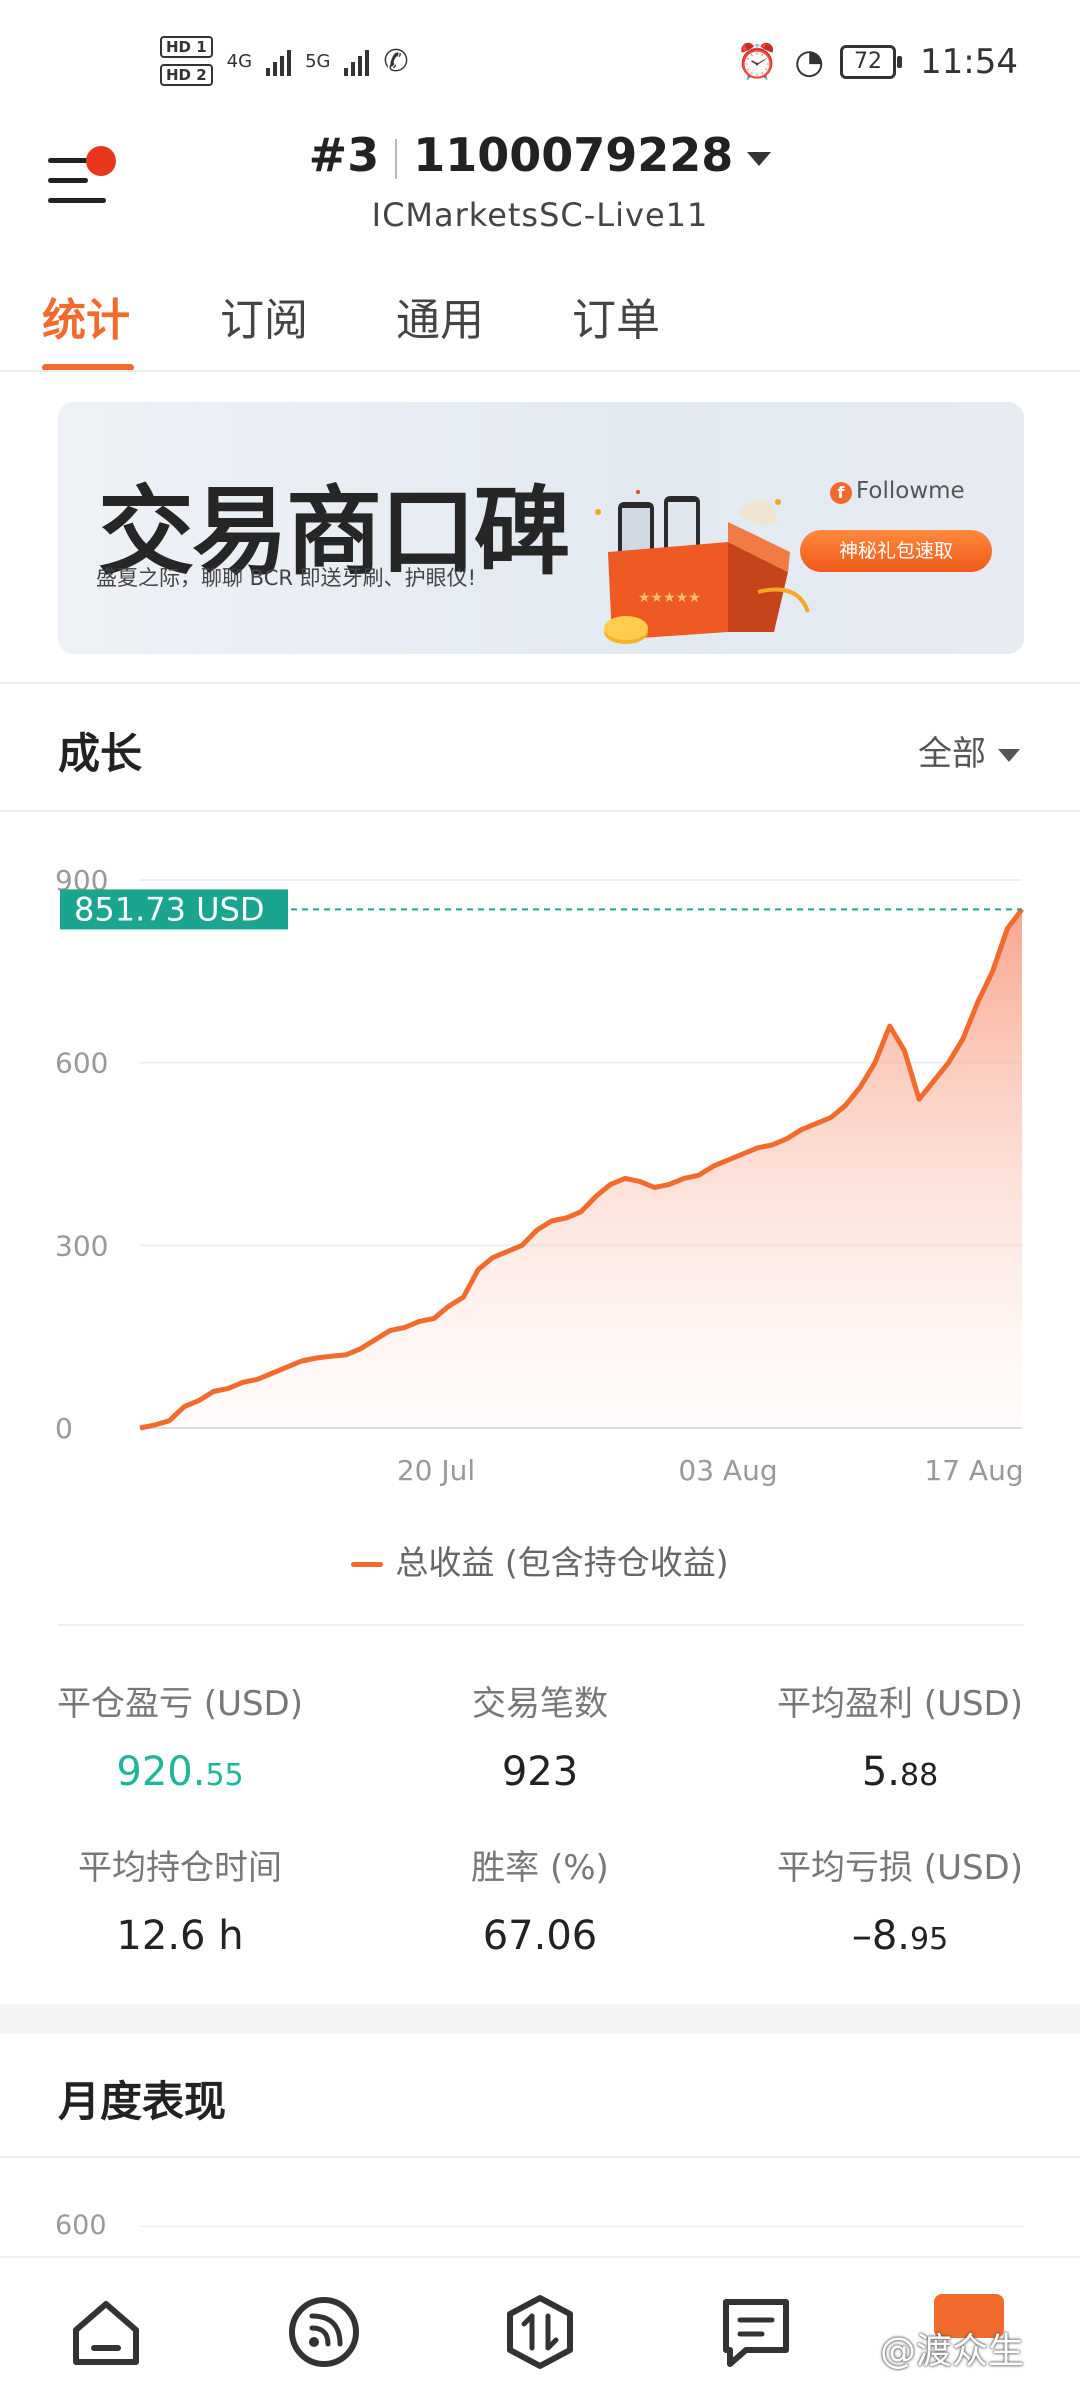 The height and width of the screenshot is (2402, 1080). What do you see at coordinates (180, 1739) in the screenshot?
I see `stat-closed-pnl: 平仓盈亏 (USD) 920.55` at bounding box center [180, 1739].